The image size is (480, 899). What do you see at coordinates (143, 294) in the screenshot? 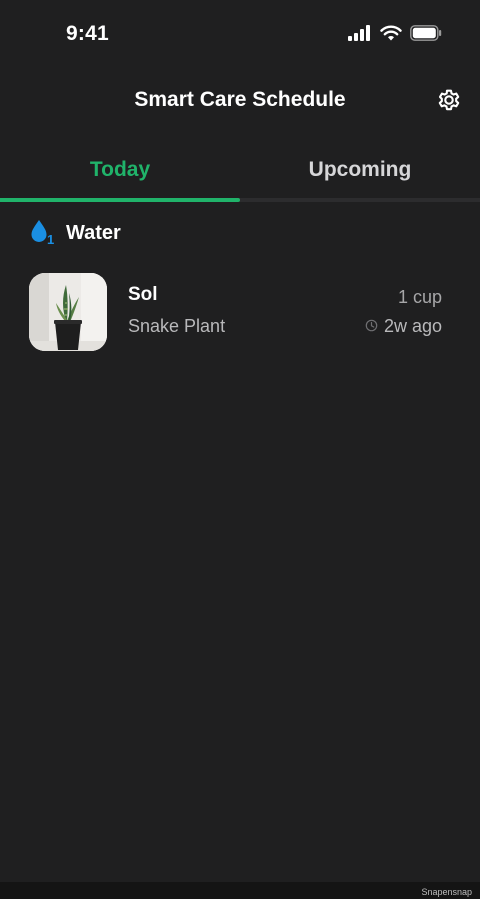
I see `plant-name: Sol` at bounding box center [143, 294].